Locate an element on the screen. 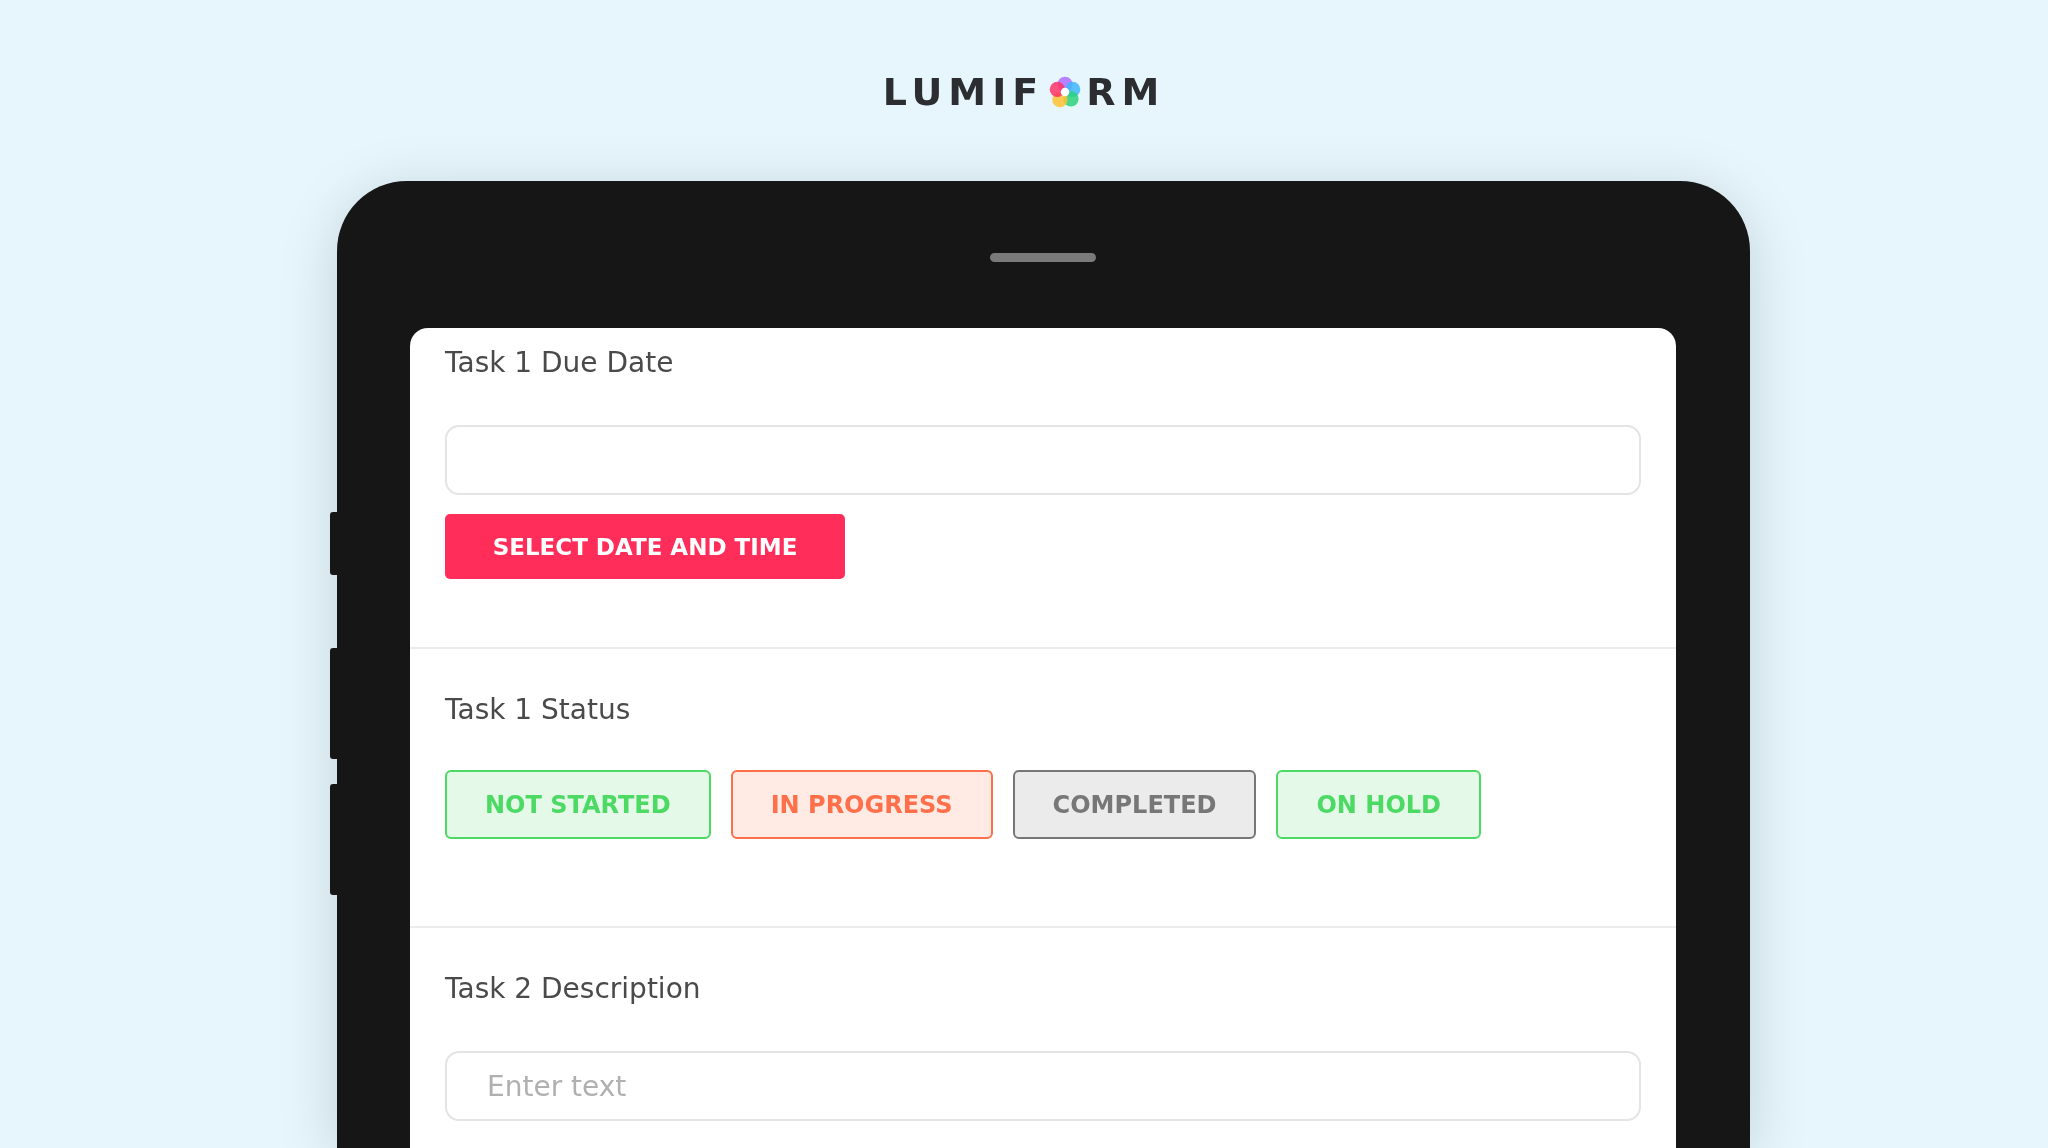 The image size is (2048, 1148). status-option: IN PROGRESS is located at coordinates (861, 804).